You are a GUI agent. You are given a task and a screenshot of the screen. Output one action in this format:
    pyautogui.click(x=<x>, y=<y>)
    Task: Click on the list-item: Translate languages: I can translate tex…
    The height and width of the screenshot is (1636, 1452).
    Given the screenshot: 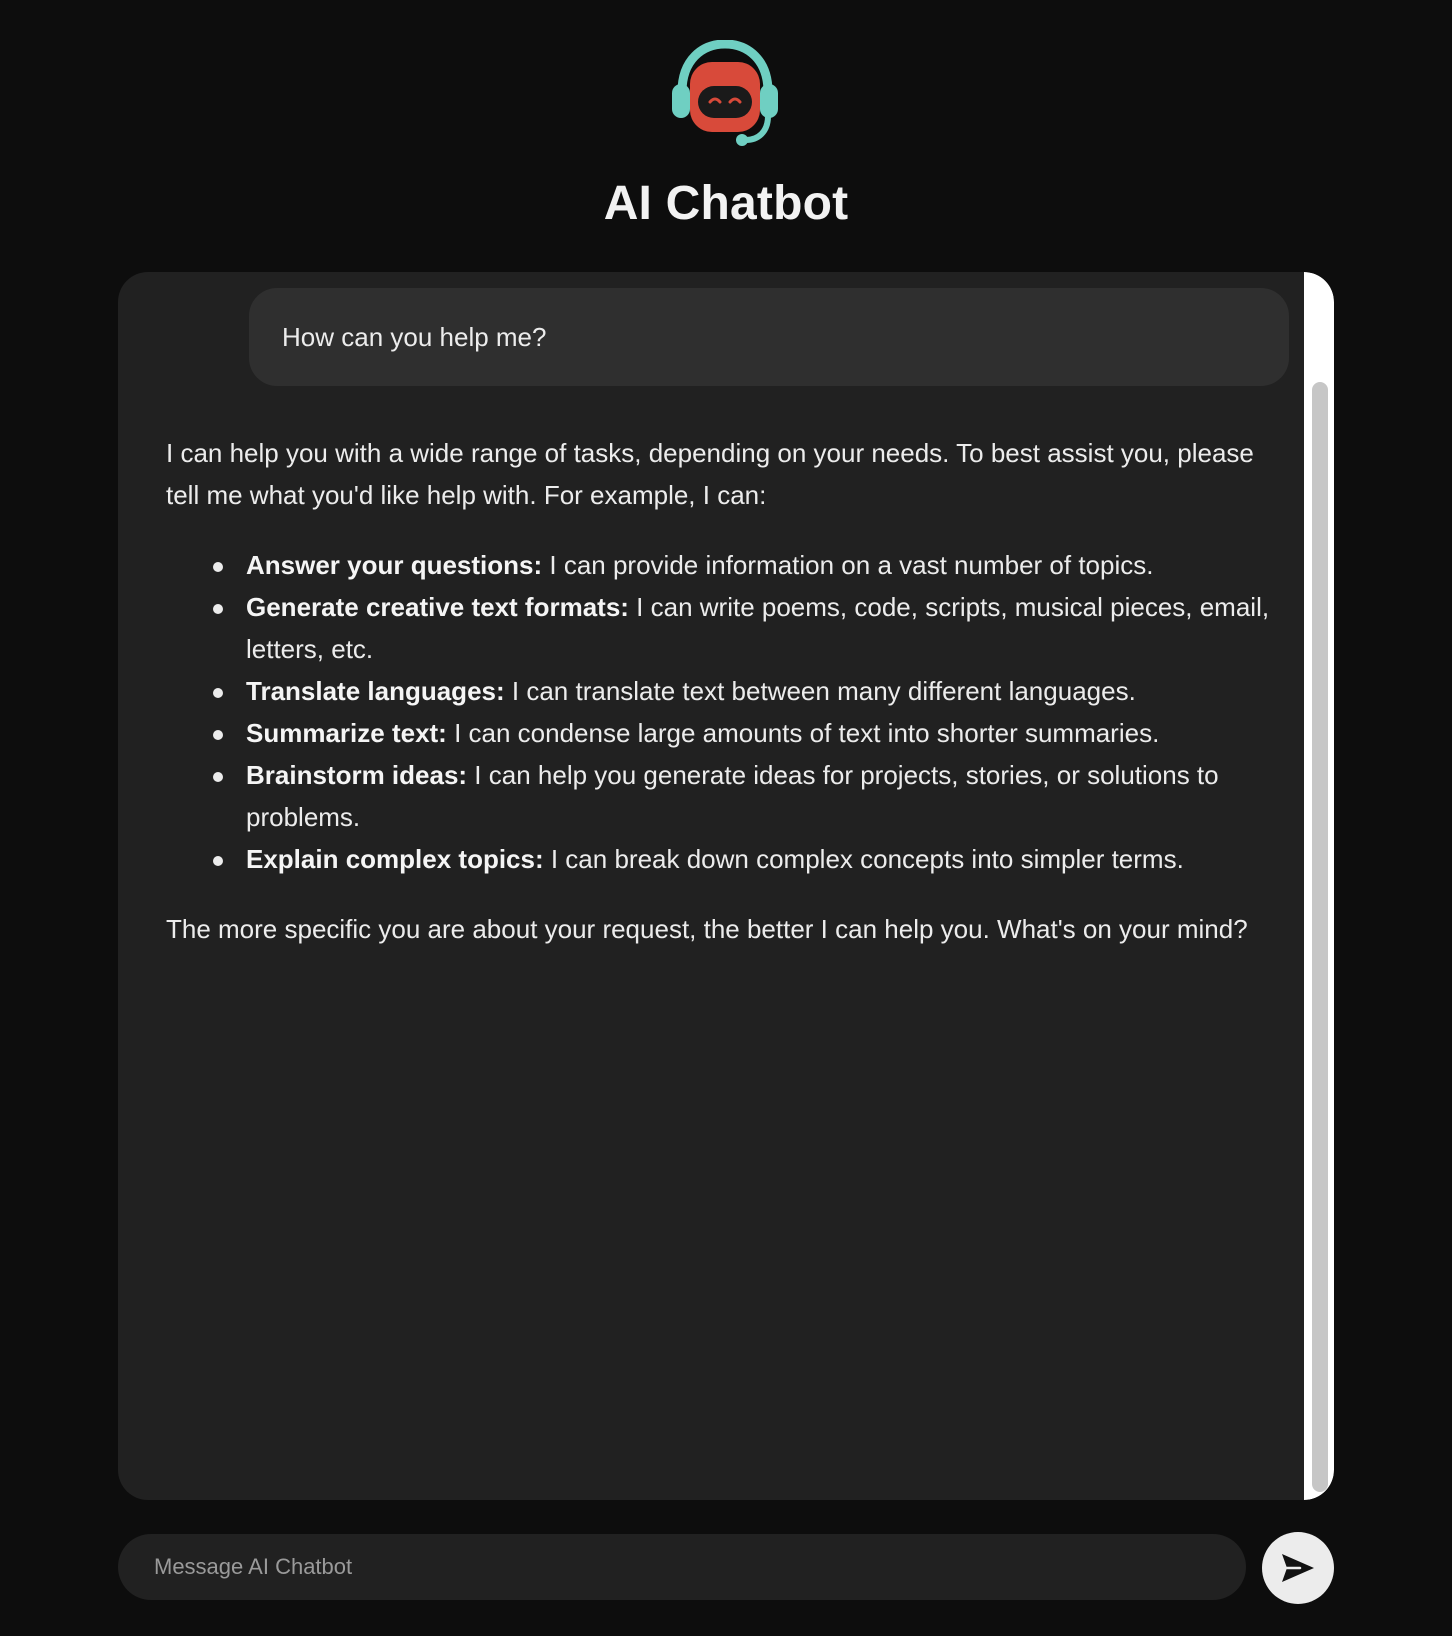 What is the action you would take?
    pyautogui.click(x=749, y=691)
    